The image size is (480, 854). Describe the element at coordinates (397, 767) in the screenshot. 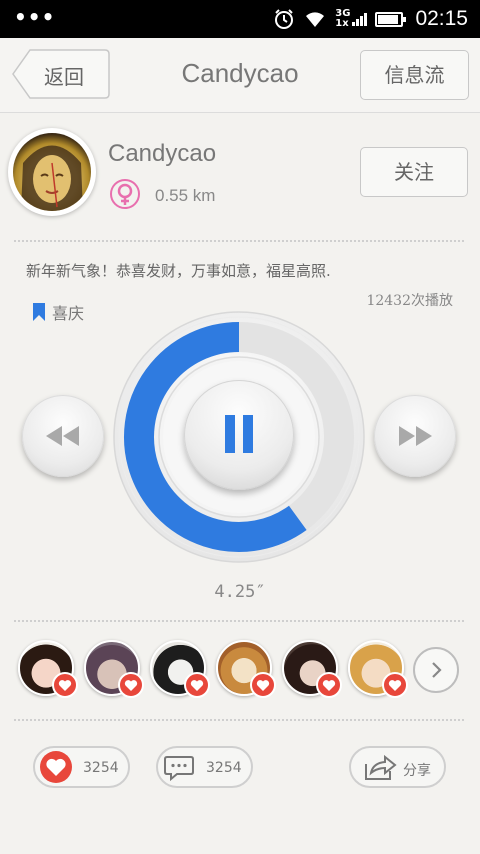

I see `share-button: 分享` at that location.